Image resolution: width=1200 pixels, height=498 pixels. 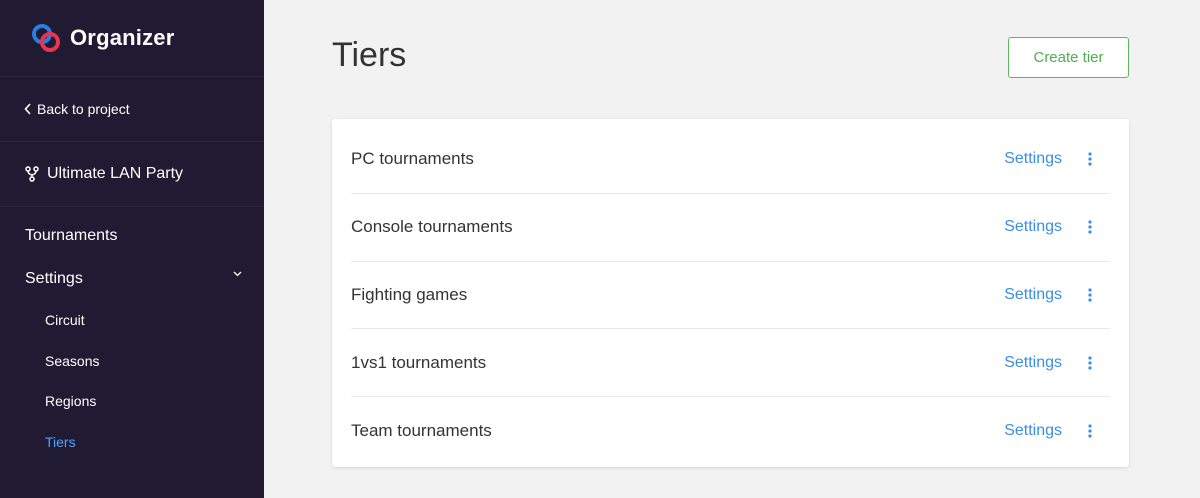 I want to click on nav-tiers-label: Tiers, so click(x=60, y=441).